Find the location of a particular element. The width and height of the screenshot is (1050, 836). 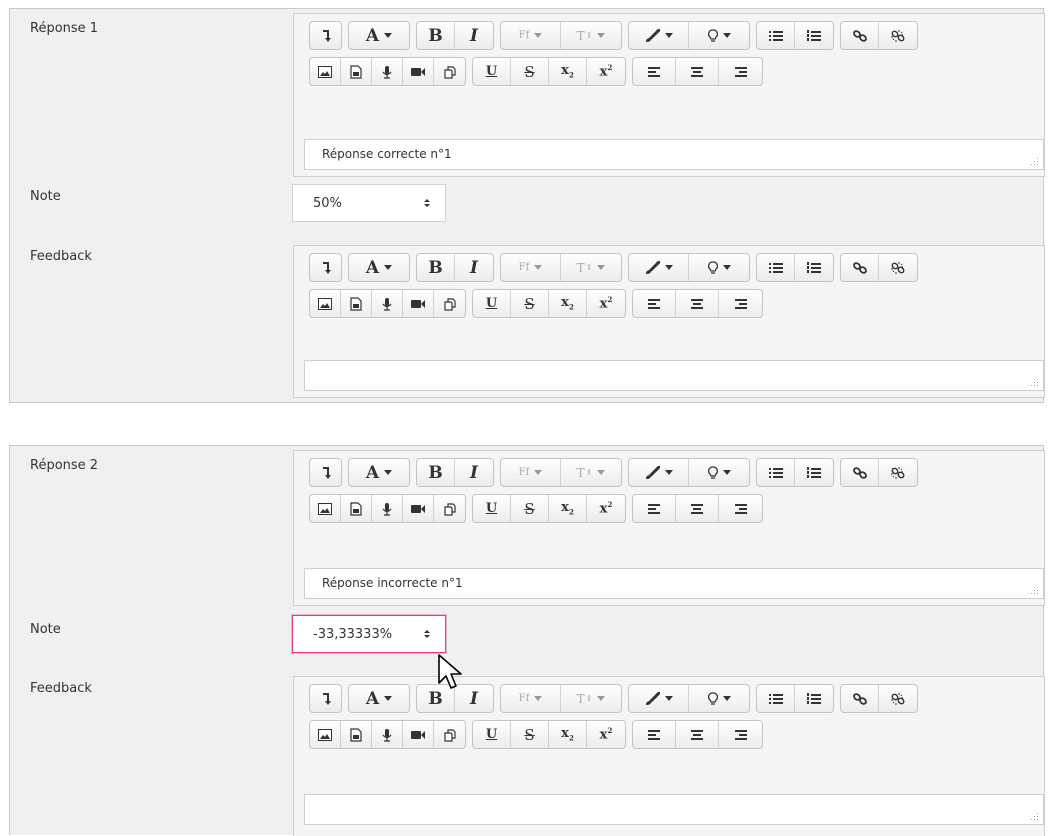

answer-text-area: Réponse incorrecte n°1 is located at coordinates (674, 583).